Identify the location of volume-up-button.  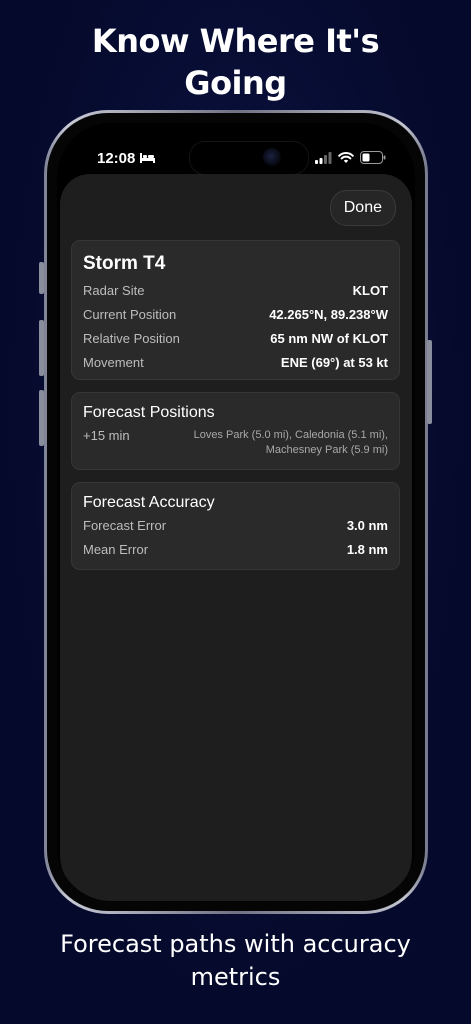
(41, 348).